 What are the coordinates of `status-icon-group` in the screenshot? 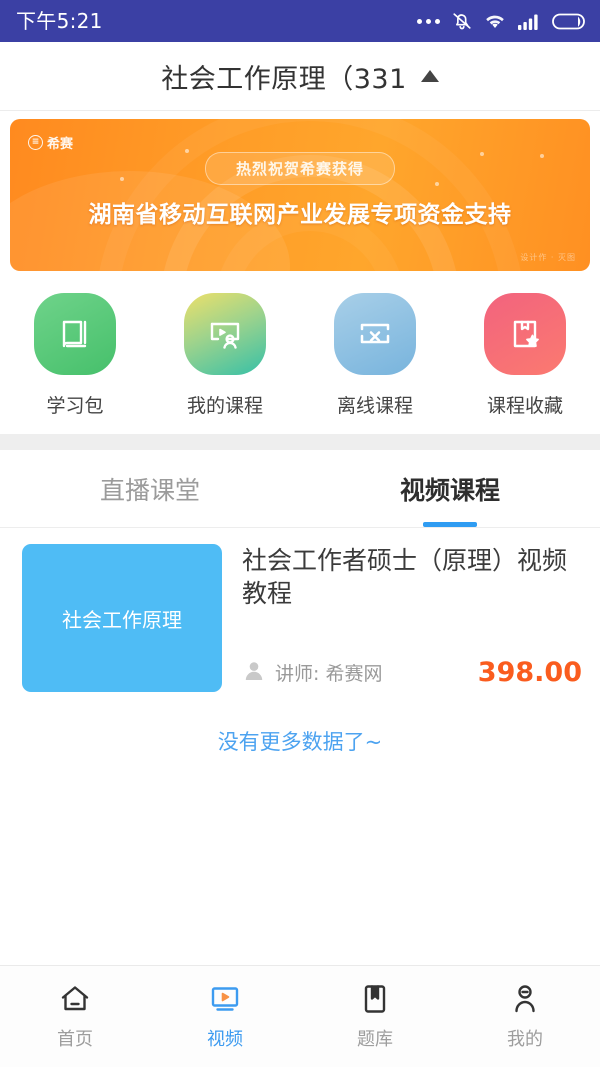 It's located at (501, 21).